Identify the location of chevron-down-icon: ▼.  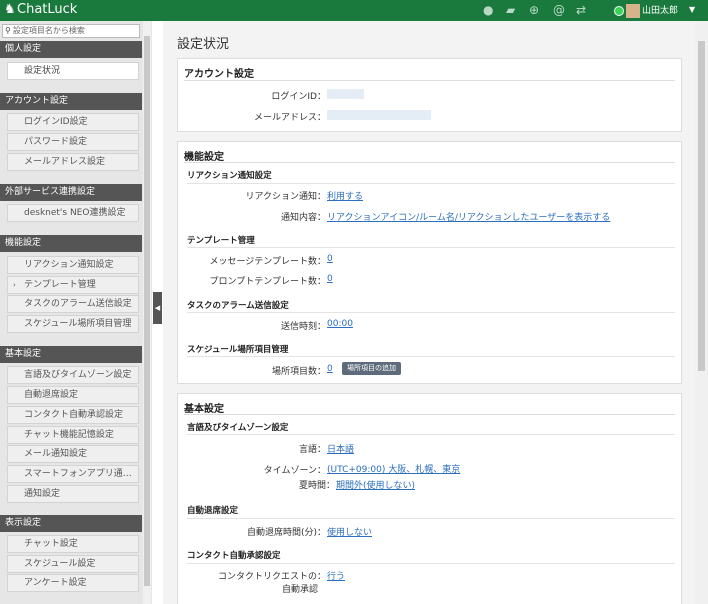
(692, 9).